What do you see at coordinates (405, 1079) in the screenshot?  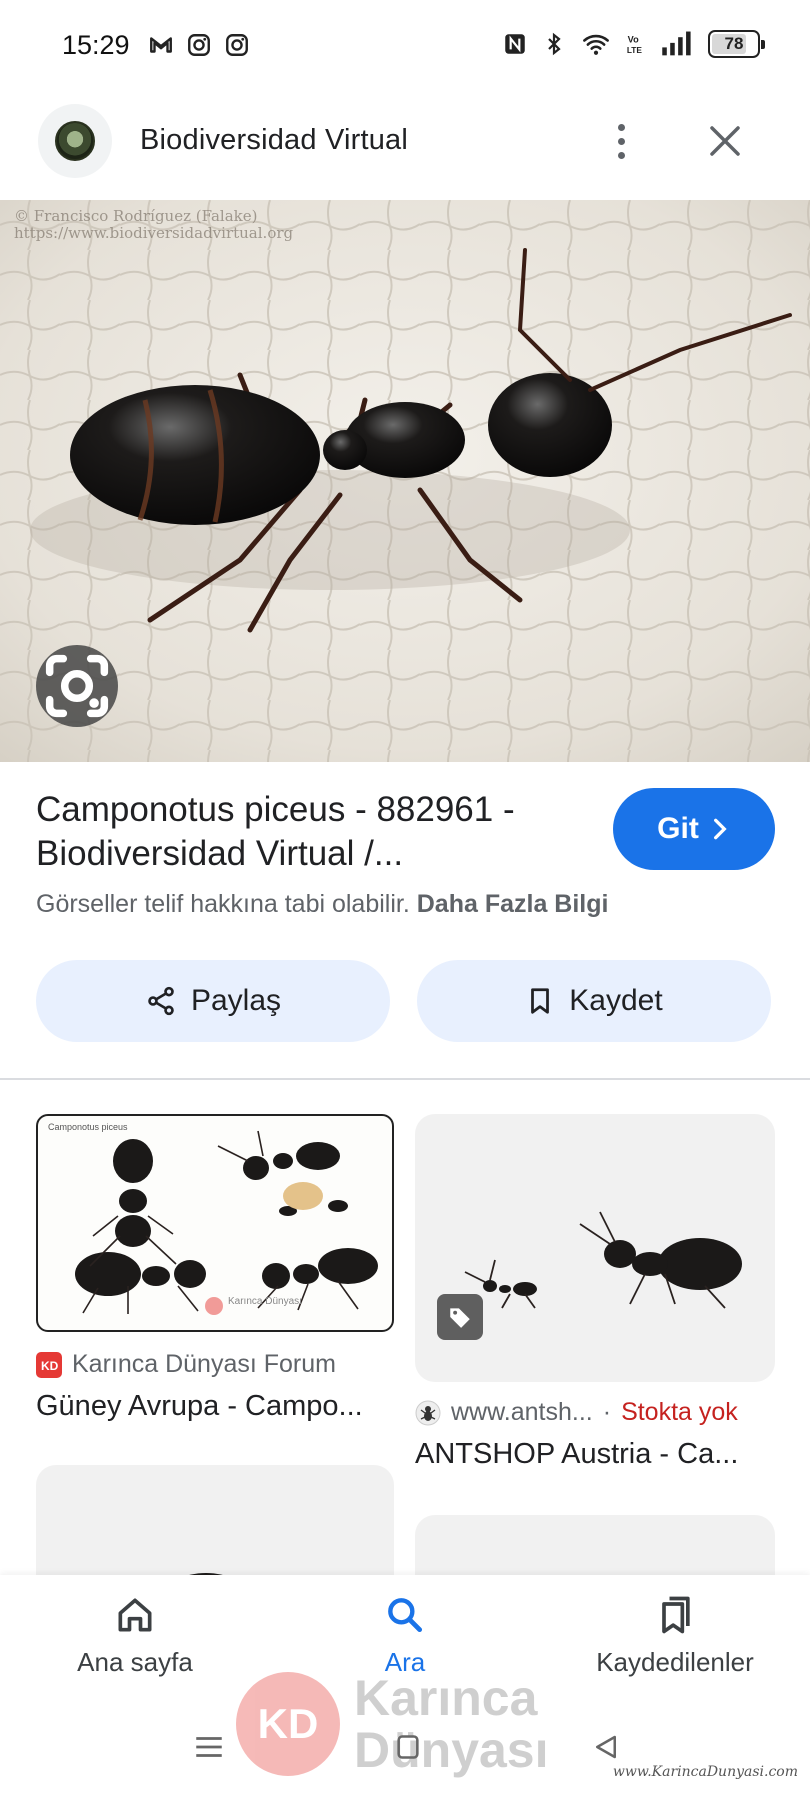 I see `section-divider` at bounding box center [405, 1079].